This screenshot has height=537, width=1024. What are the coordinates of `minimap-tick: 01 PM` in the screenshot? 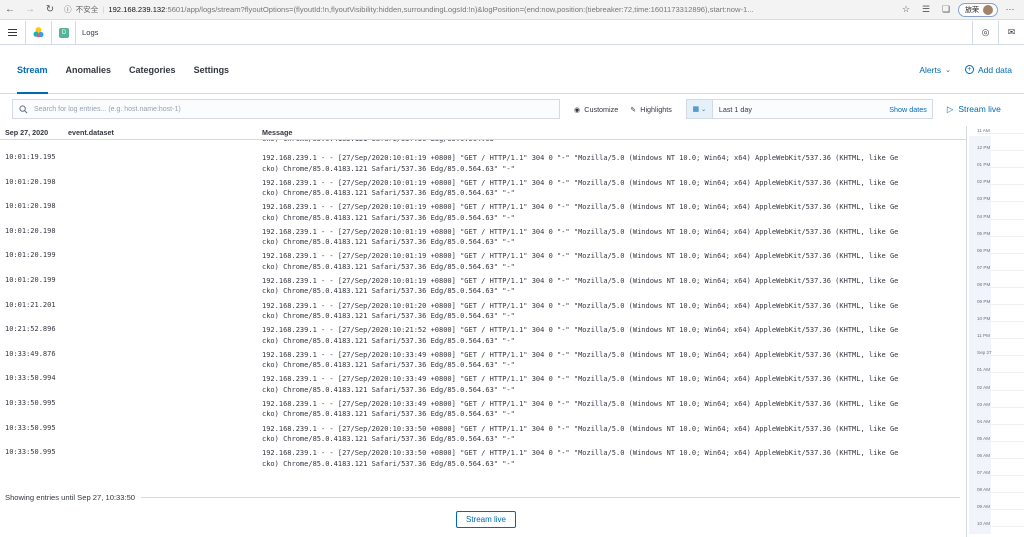 It's located at (1000, 165).